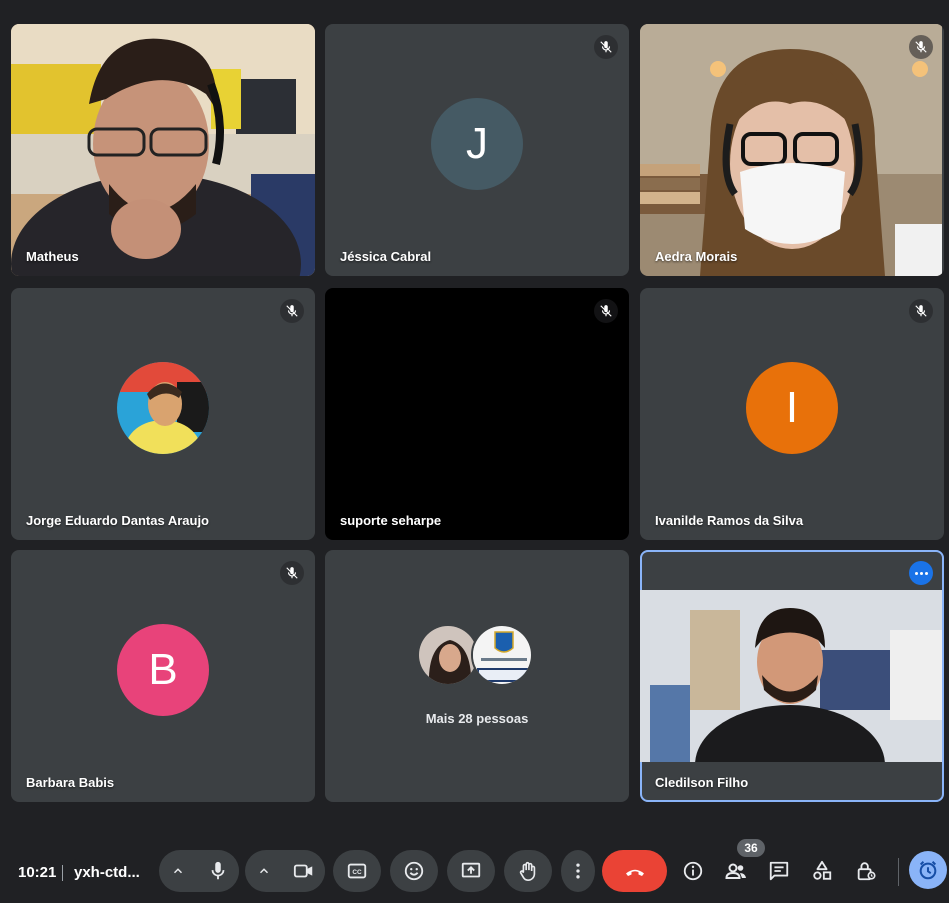 Image resolution: width=949 pixels, height=903 pixels. I want to click on hangup-icon, so click(634, 872).